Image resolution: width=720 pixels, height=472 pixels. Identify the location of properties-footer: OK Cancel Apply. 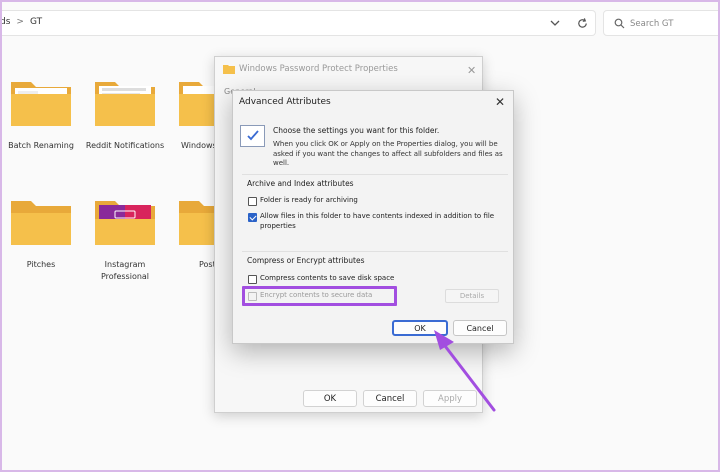
(348, 400).